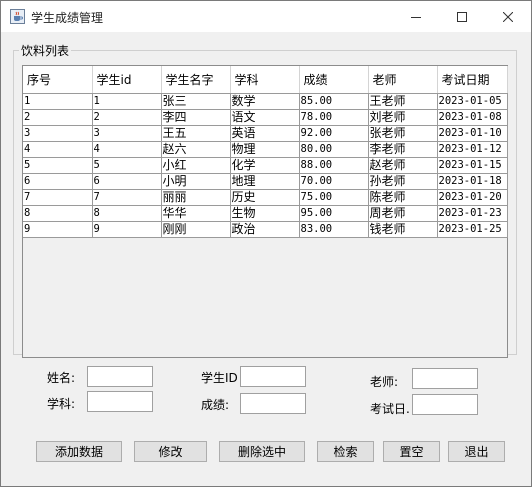 This screenshot has width=532, height=487. I want to click on student-id-field, so click(273, 376).